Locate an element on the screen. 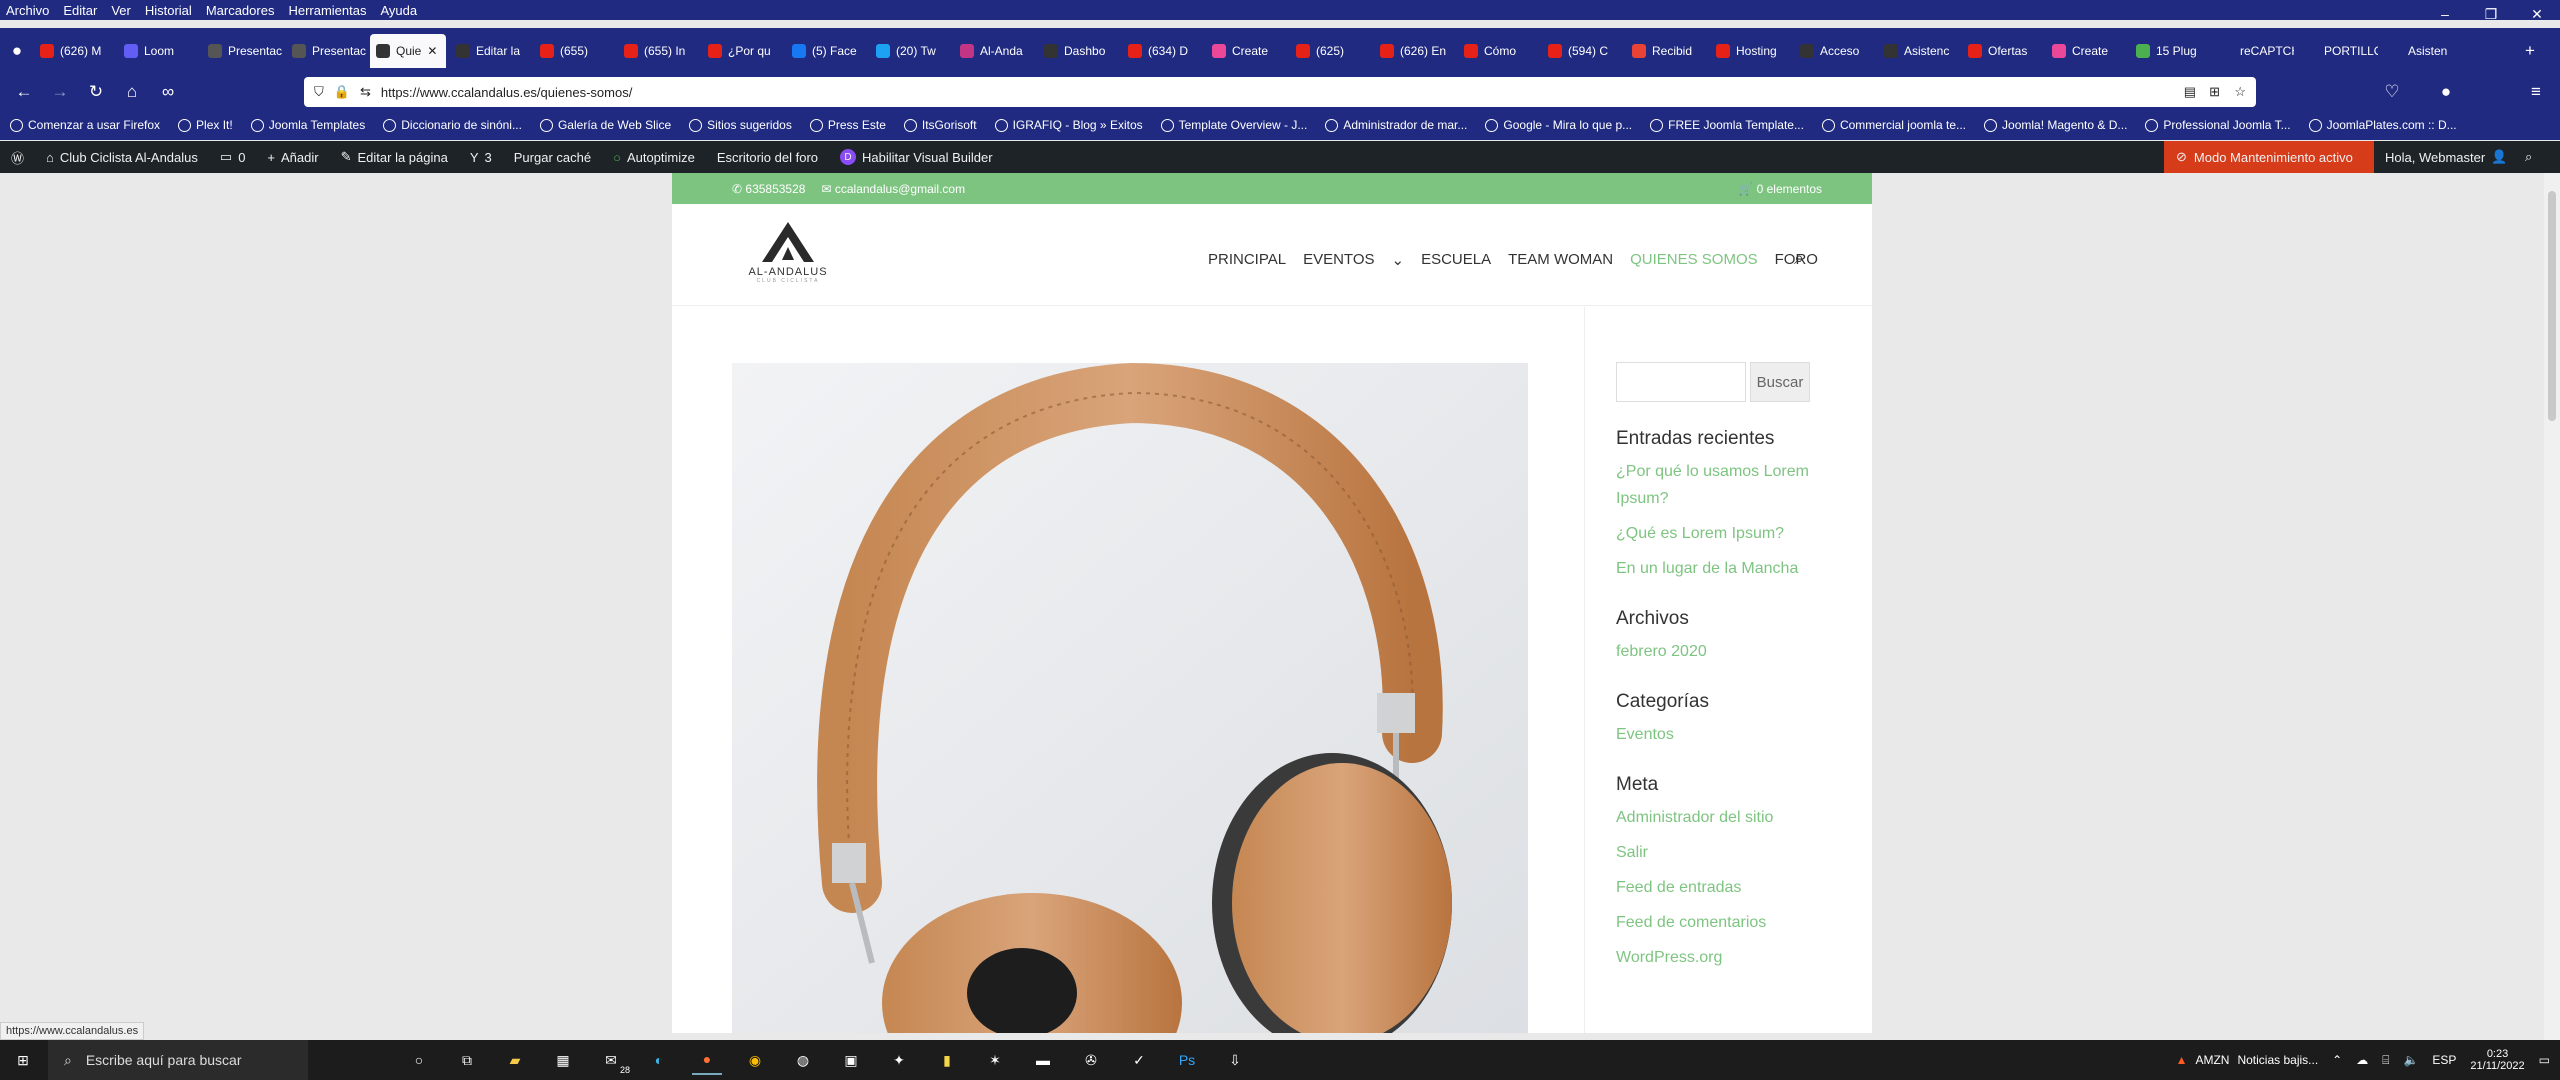 The image size is (2560, 1080). sticky-notes-icon: ▮ is located at coordinates (947, 1060).